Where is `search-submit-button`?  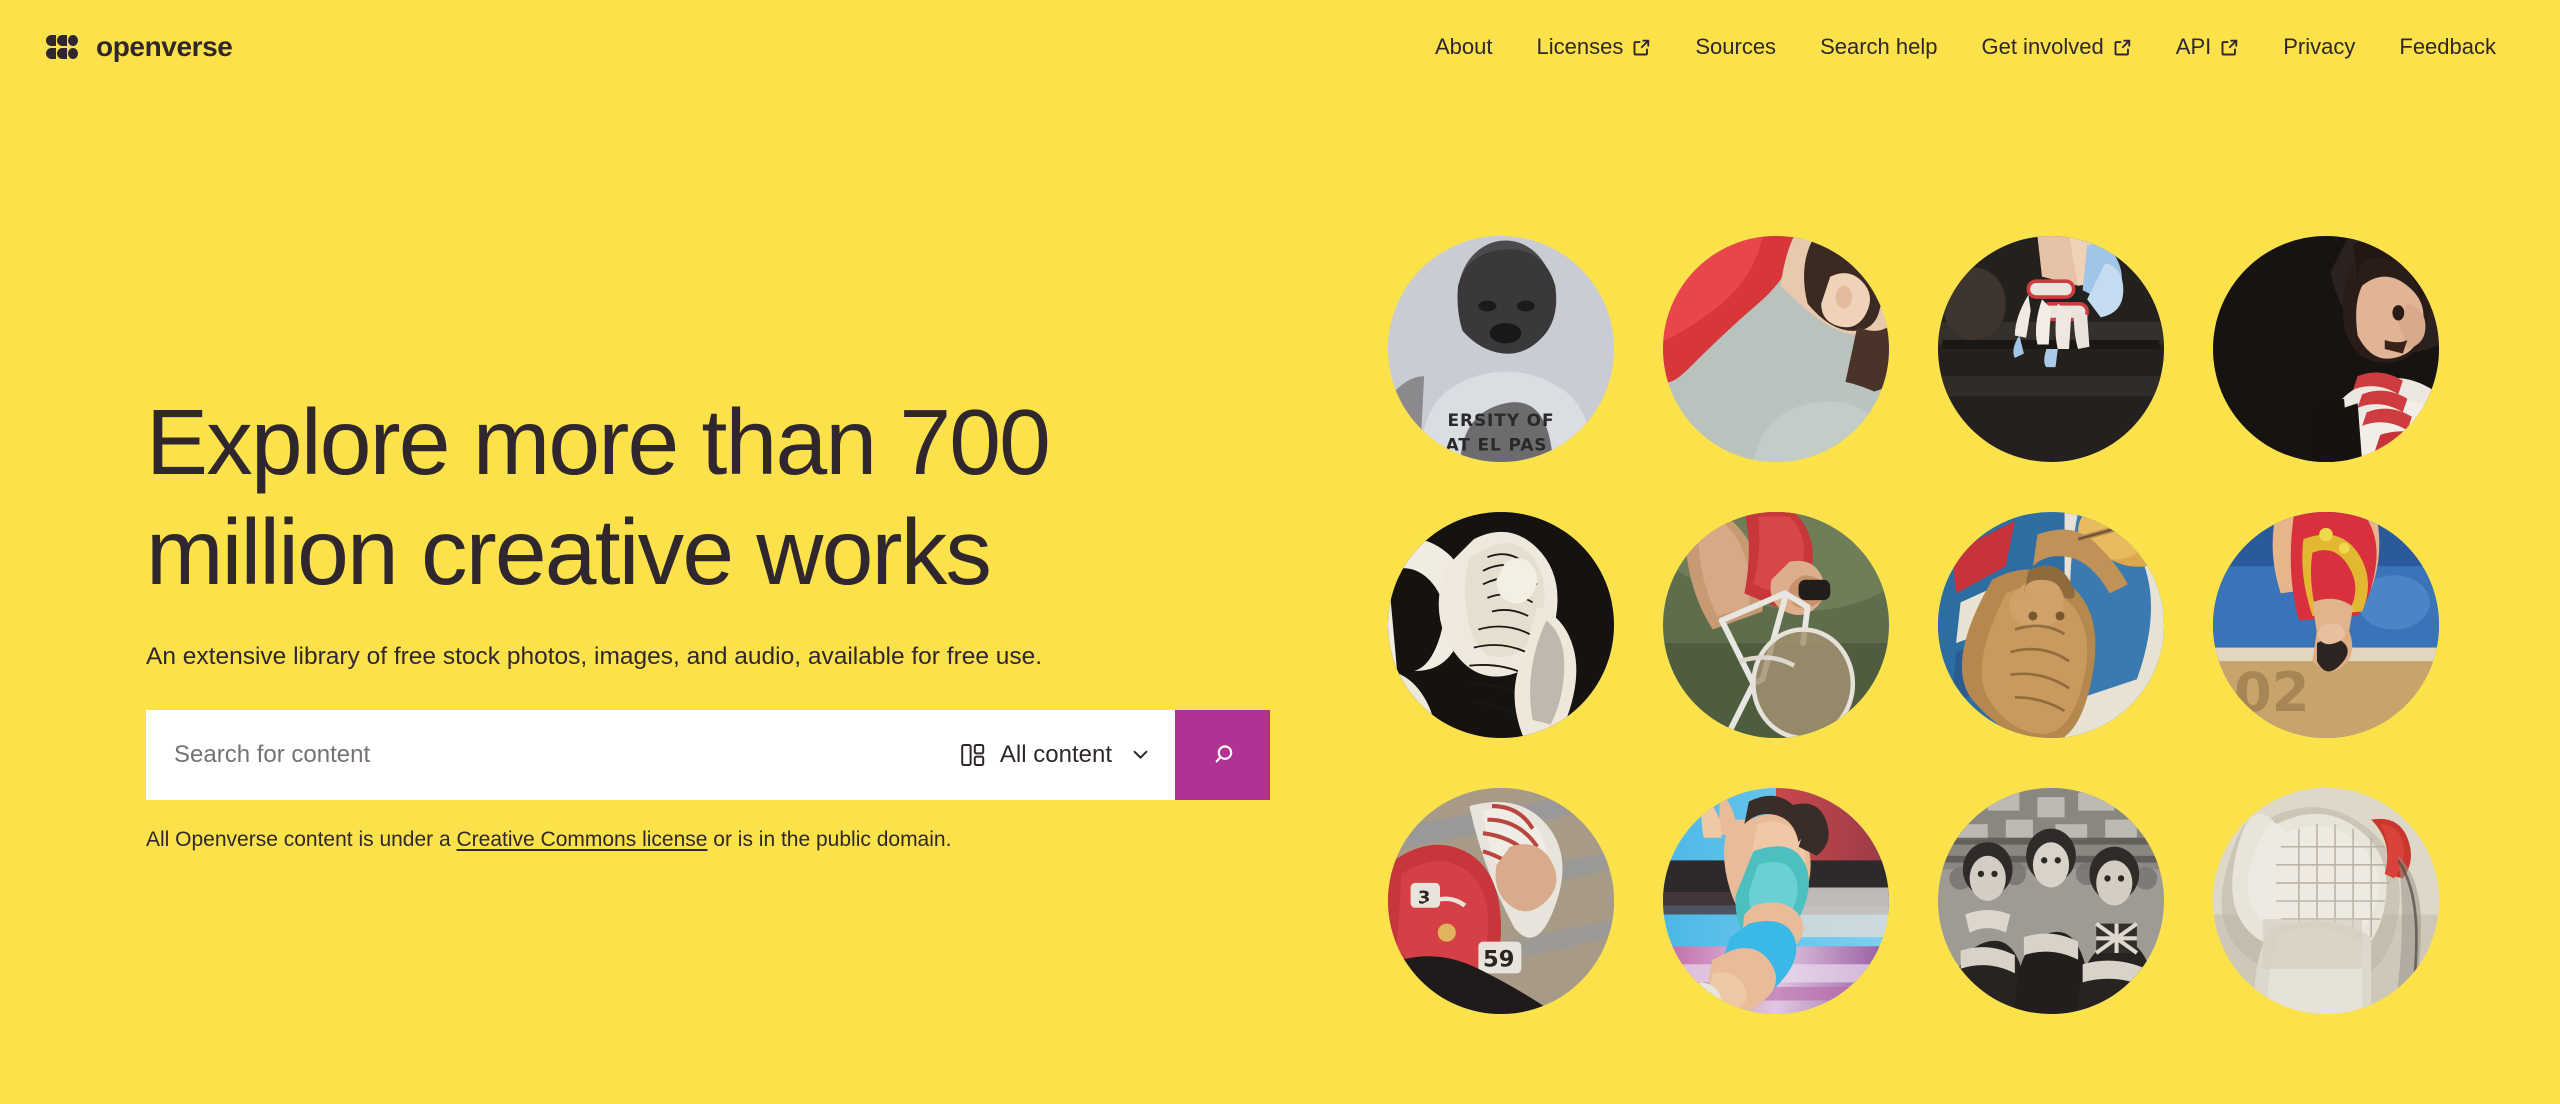 search-submit-button is located at coordinates (1222, 754).